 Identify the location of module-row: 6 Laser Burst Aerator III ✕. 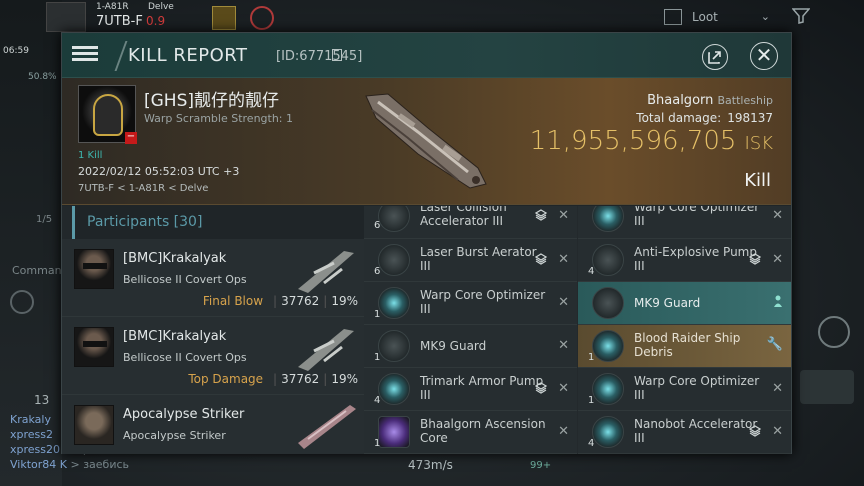
(470, 260).